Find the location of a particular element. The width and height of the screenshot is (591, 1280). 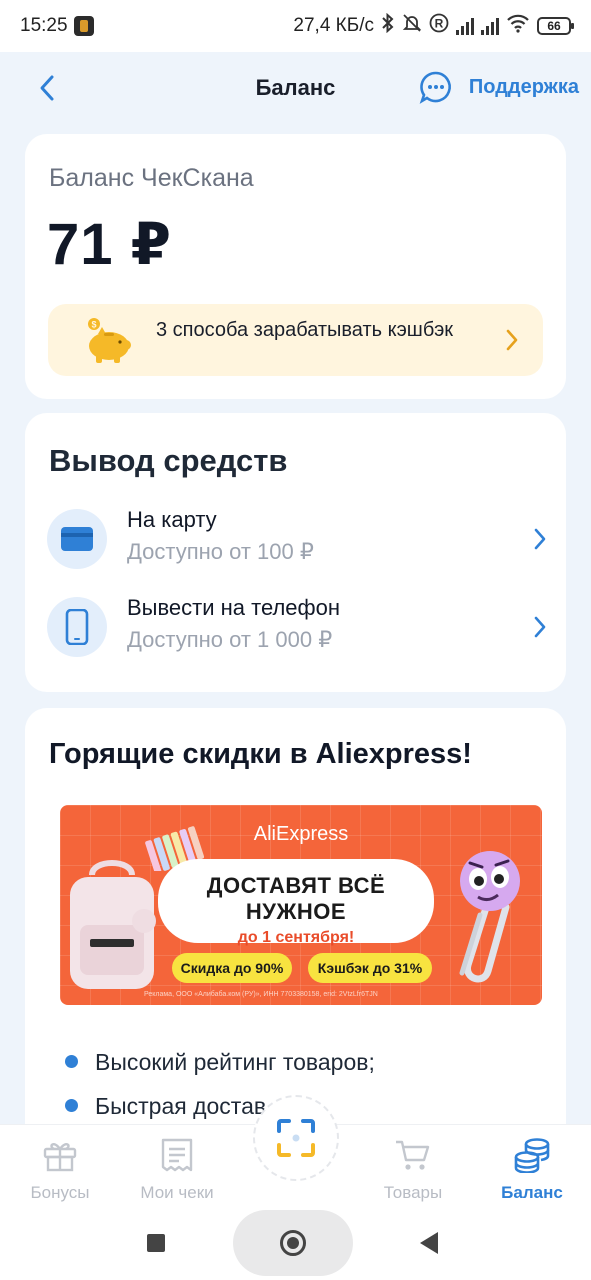

withdraw-option-subtitle: Доступно от 100 ₽ is located at coordinates (220, 551).